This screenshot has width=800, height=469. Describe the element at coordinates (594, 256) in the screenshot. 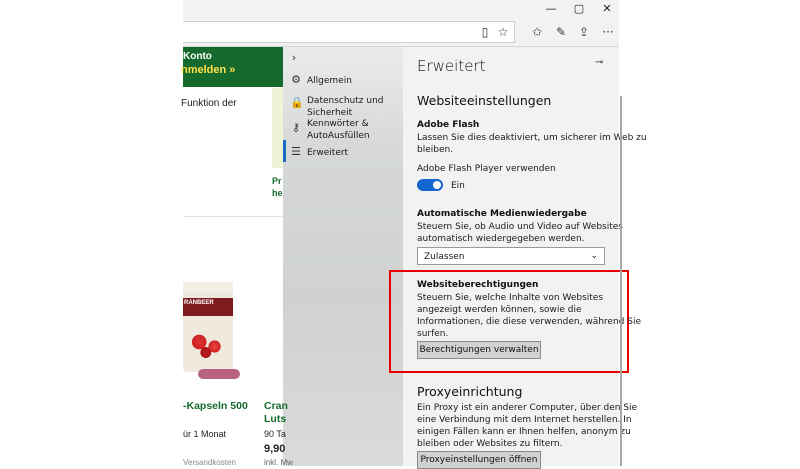

I see `chevron-down-icon: ⌄` at that location.